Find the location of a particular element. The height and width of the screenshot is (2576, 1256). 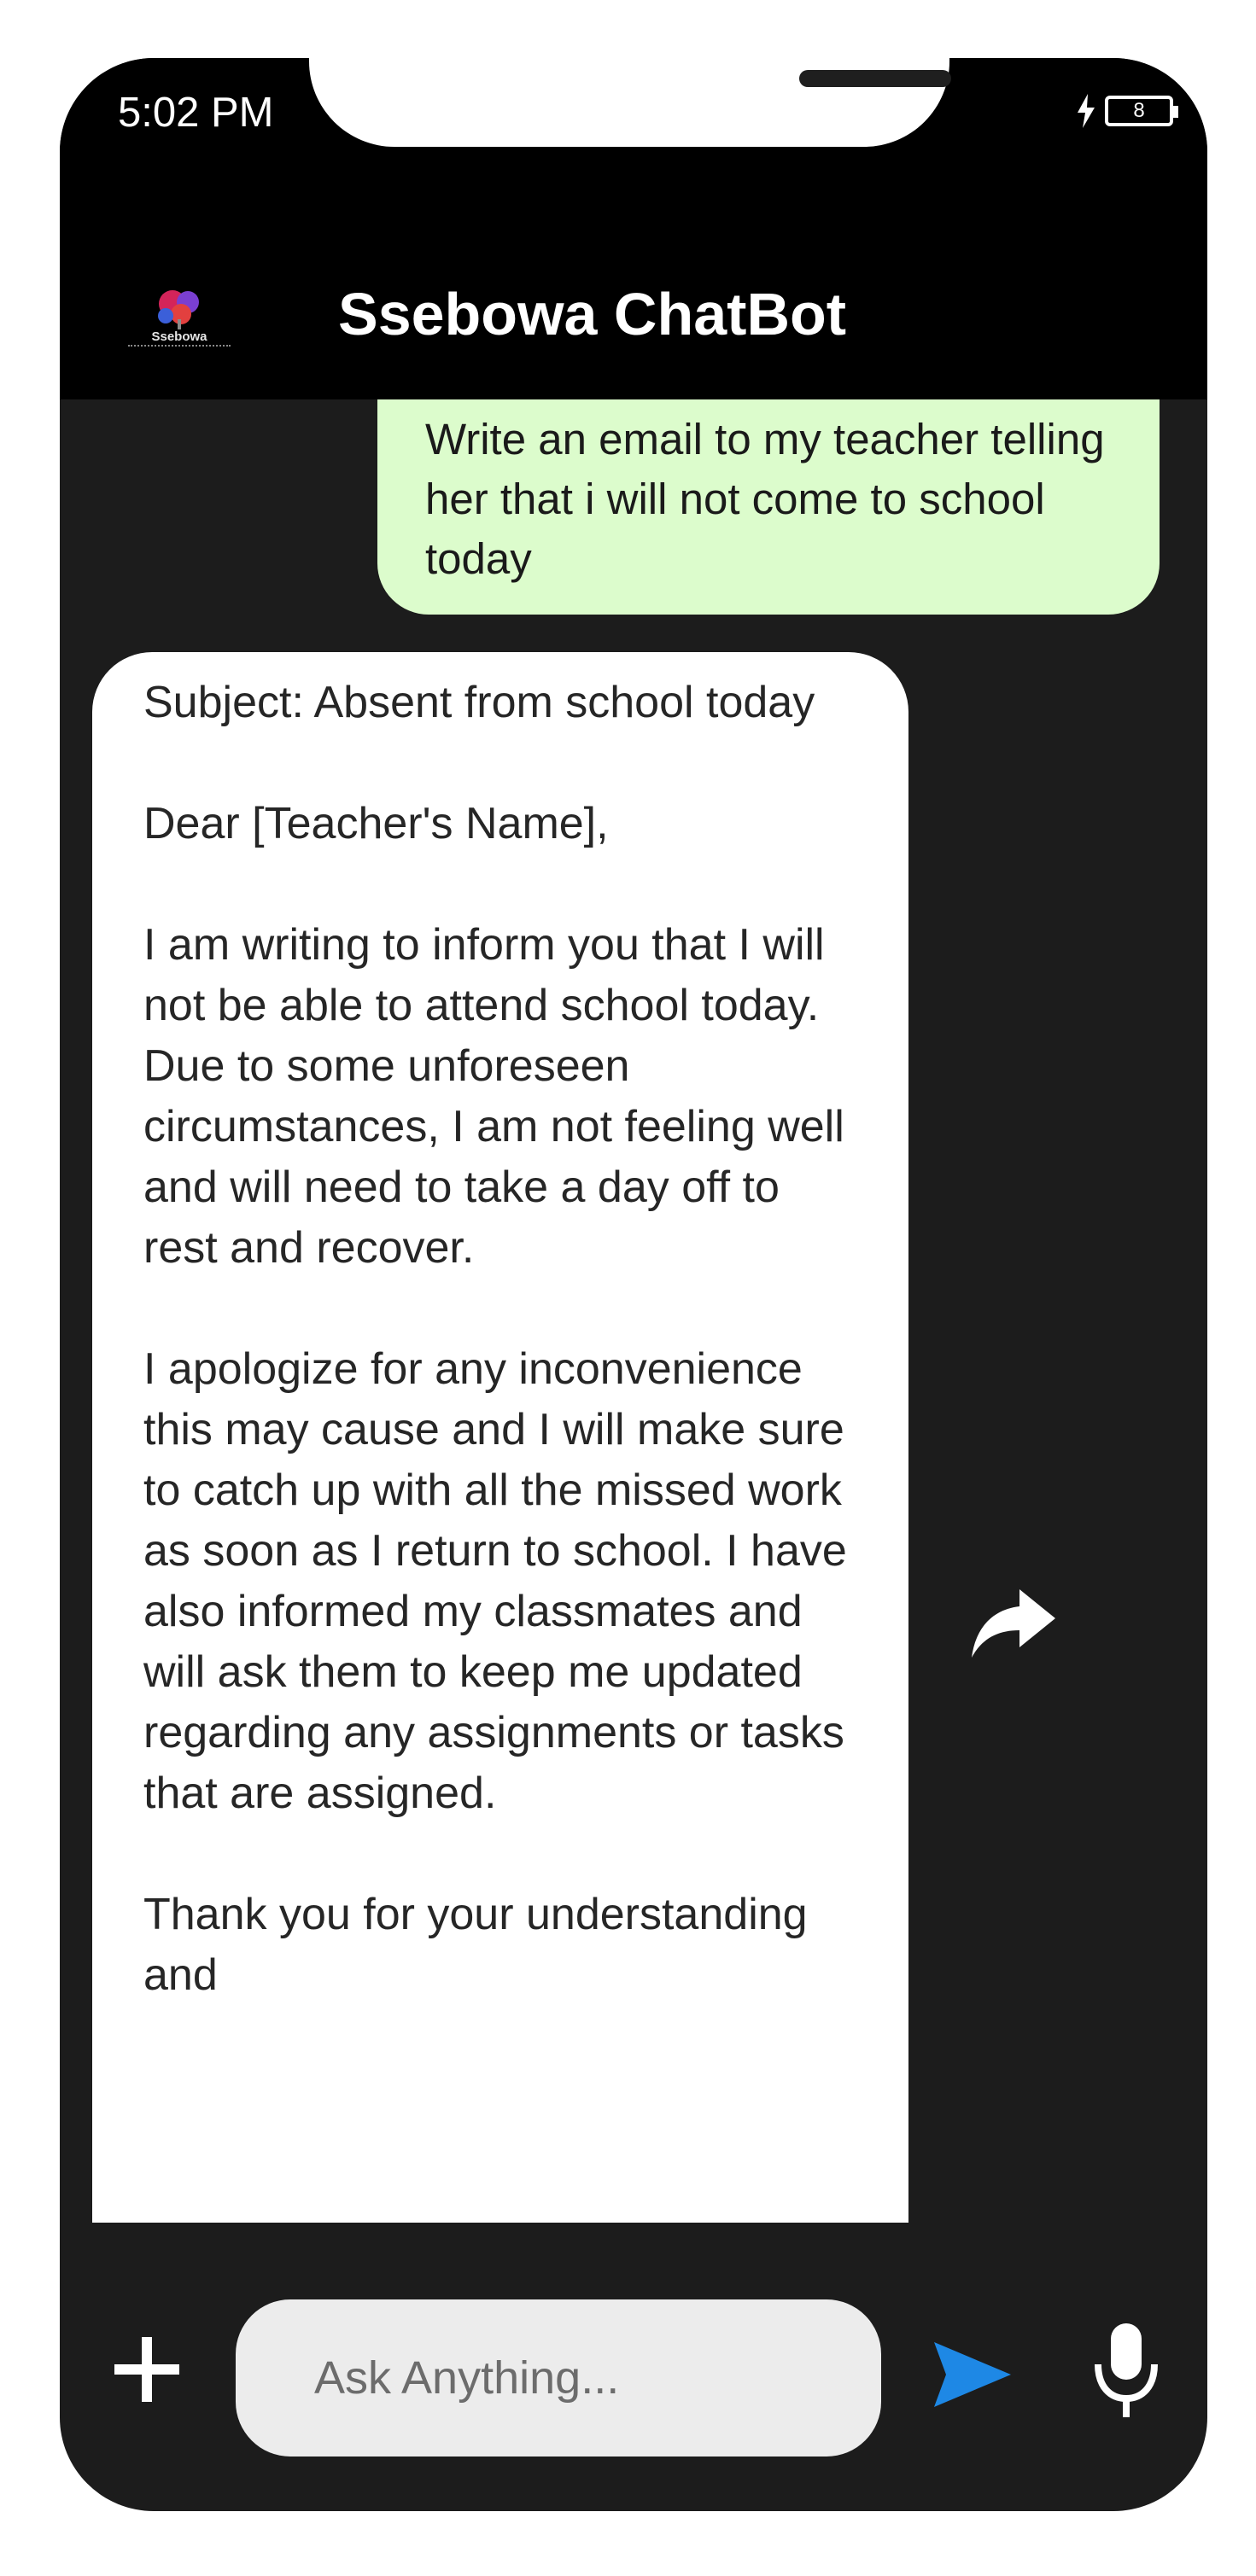

bot-message-paragraph: Subject: Absent from school today is located at coordinates (479, 702).